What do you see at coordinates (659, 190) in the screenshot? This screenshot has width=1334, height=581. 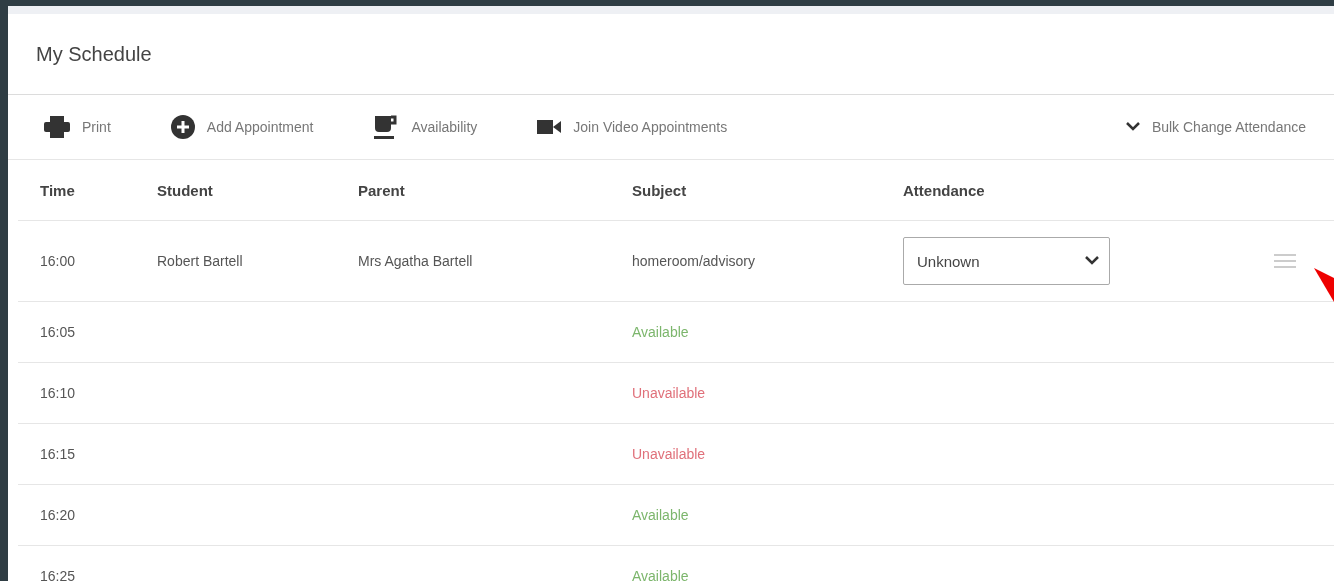 I see `column-header: Subject` at bounding box center [659, 190].